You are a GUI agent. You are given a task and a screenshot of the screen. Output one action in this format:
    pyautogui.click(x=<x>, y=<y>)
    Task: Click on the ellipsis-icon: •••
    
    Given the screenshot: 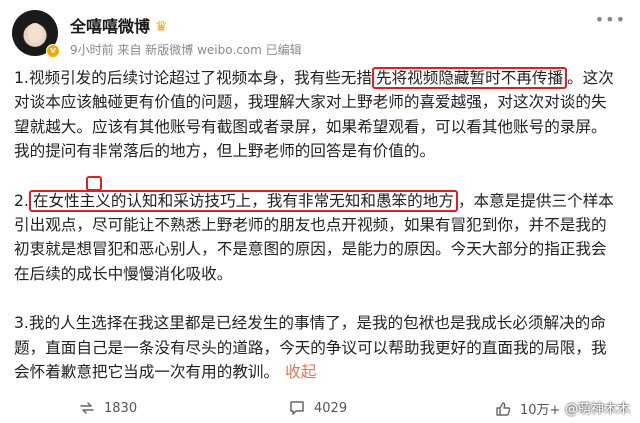 What is the action you would take?
    pyautogui.click(x=610, y=19)
    